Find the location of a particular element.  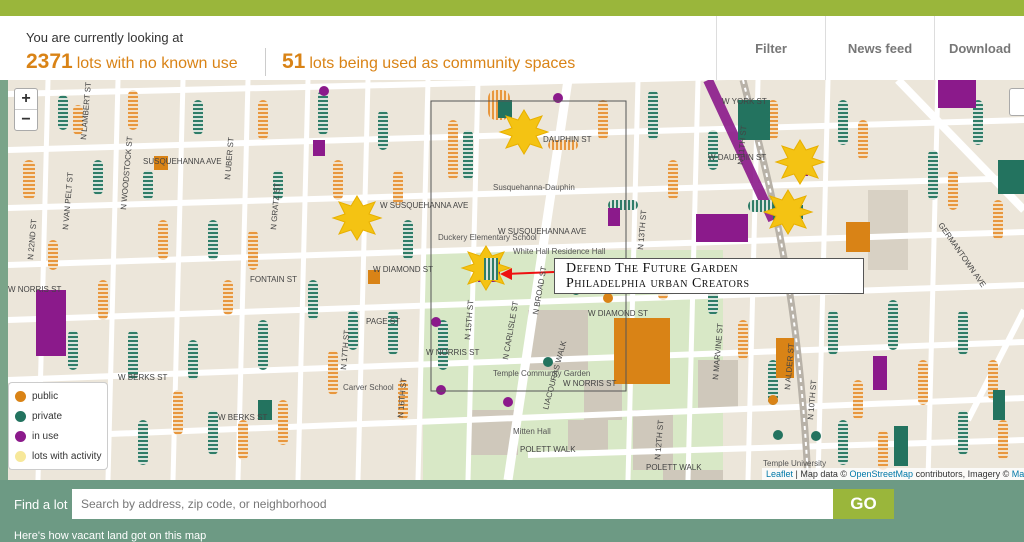

download-button: Download is located at coordinates (979, 48).